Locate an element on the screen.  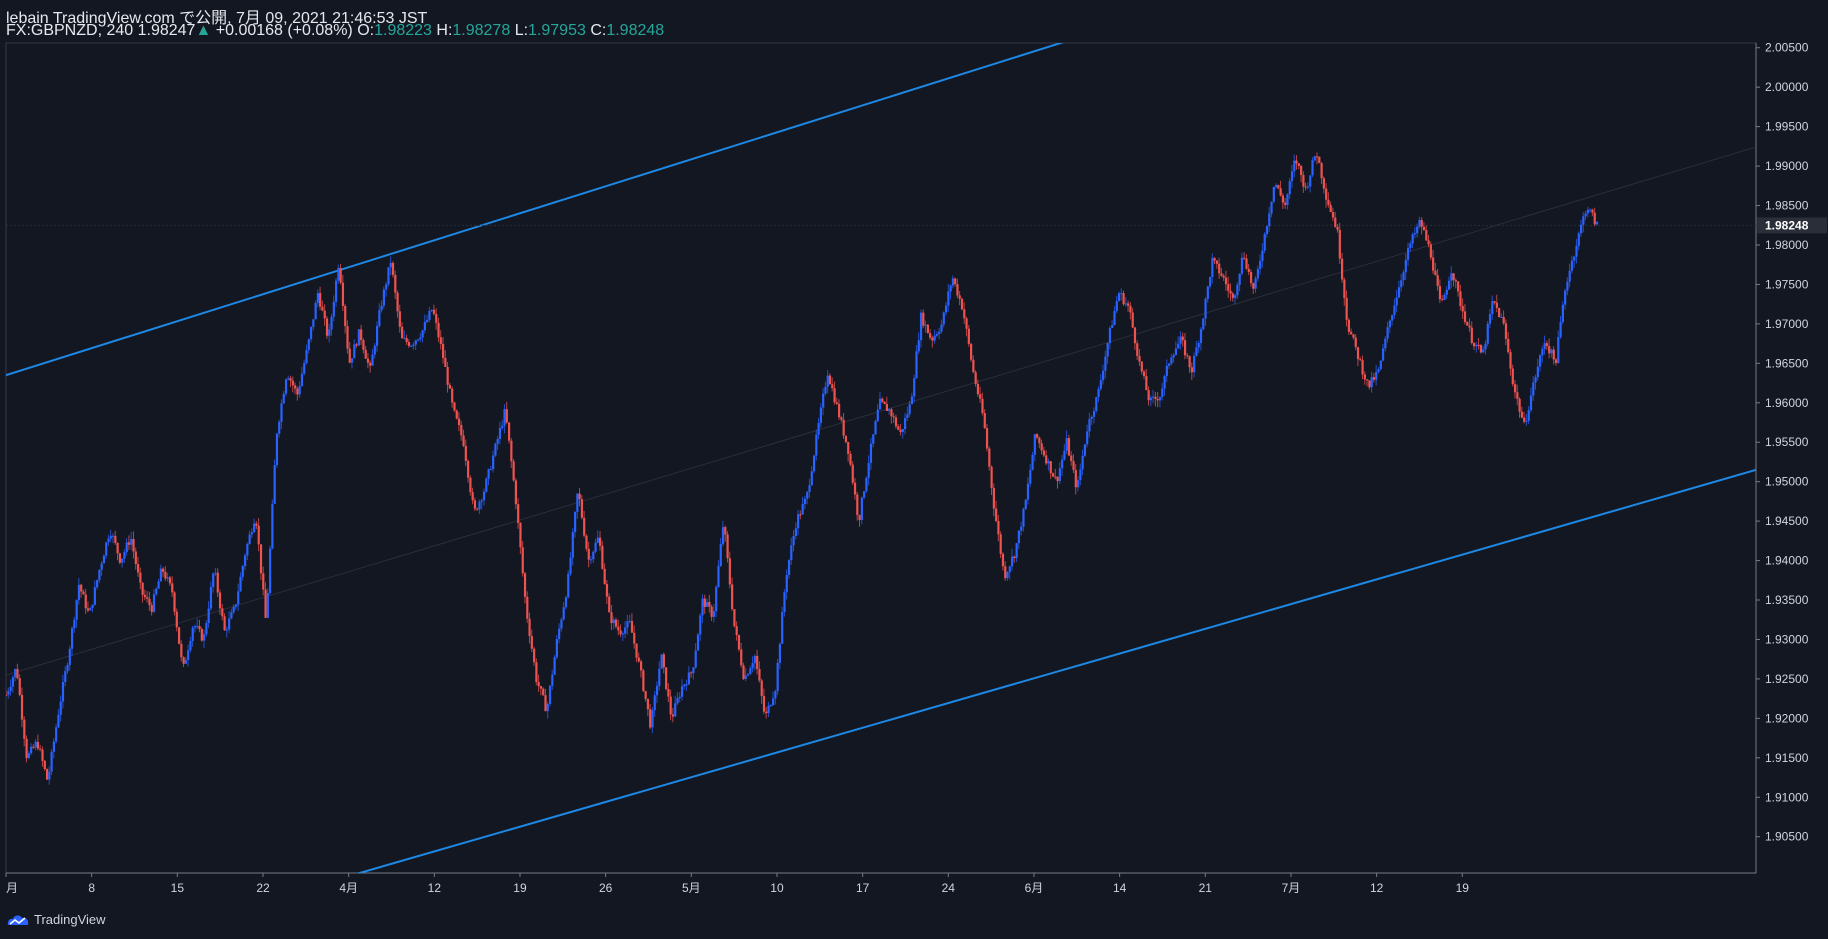
tradingview-brand: TradingView is located at coordinates (56, 919).